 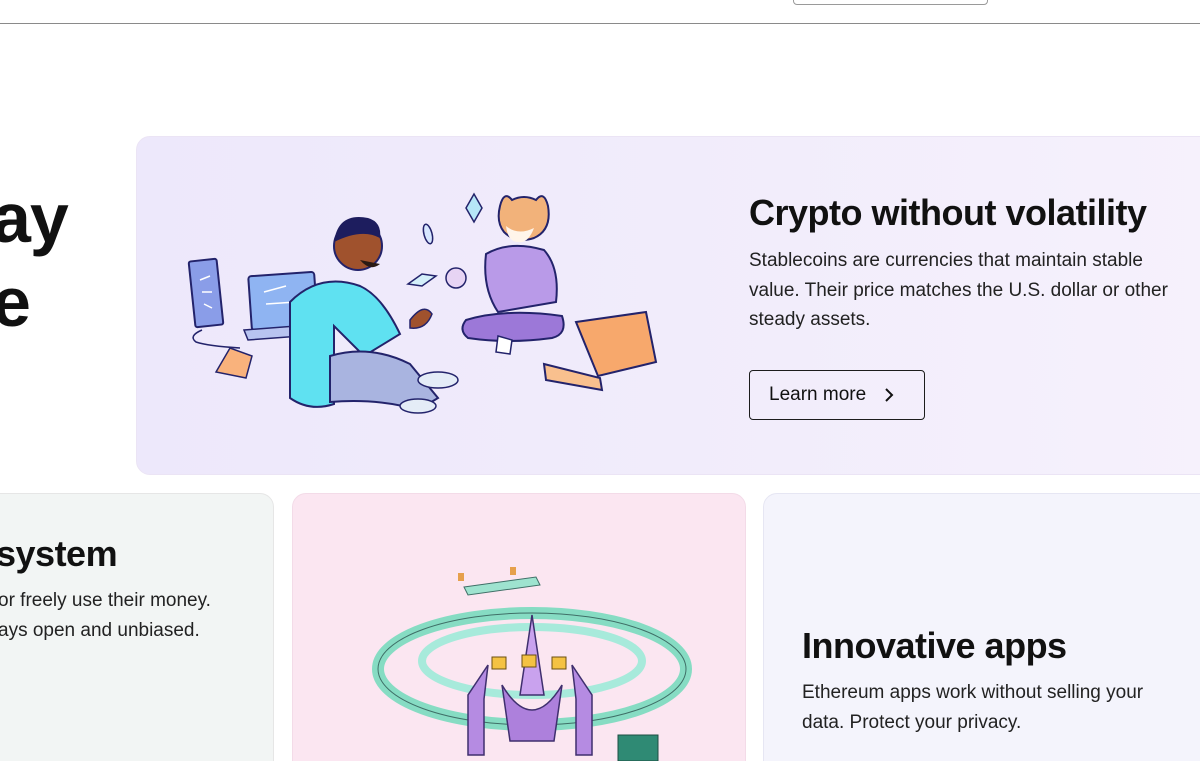 What do you see at coordinates (890, 2) in the screenshot?
I see `search-button` at bounding box center [890, 2].